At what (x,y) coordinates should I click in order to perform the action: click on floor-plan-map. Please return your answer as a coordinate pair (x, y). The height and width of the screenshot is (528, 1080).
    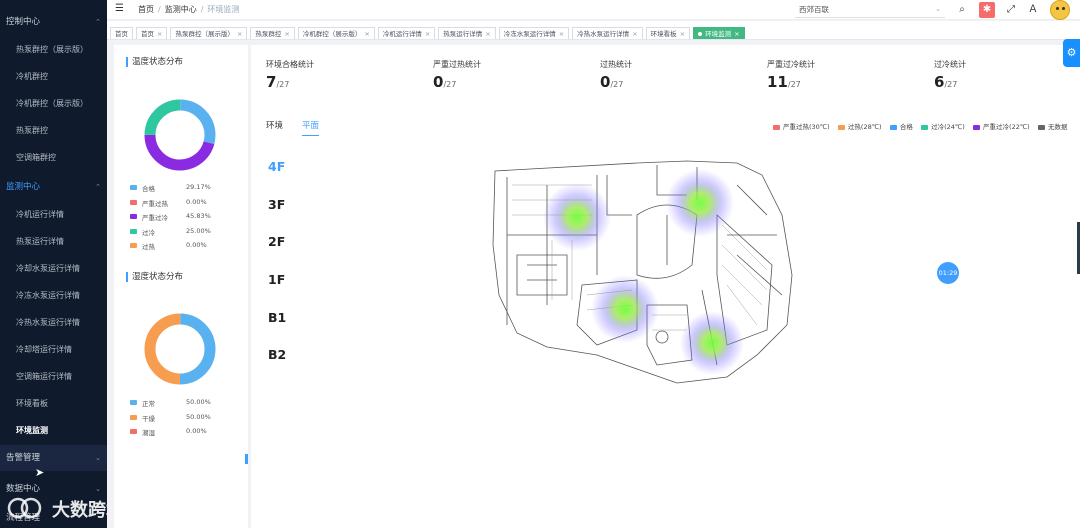
    Looking at the image, I should click on (641, 271).